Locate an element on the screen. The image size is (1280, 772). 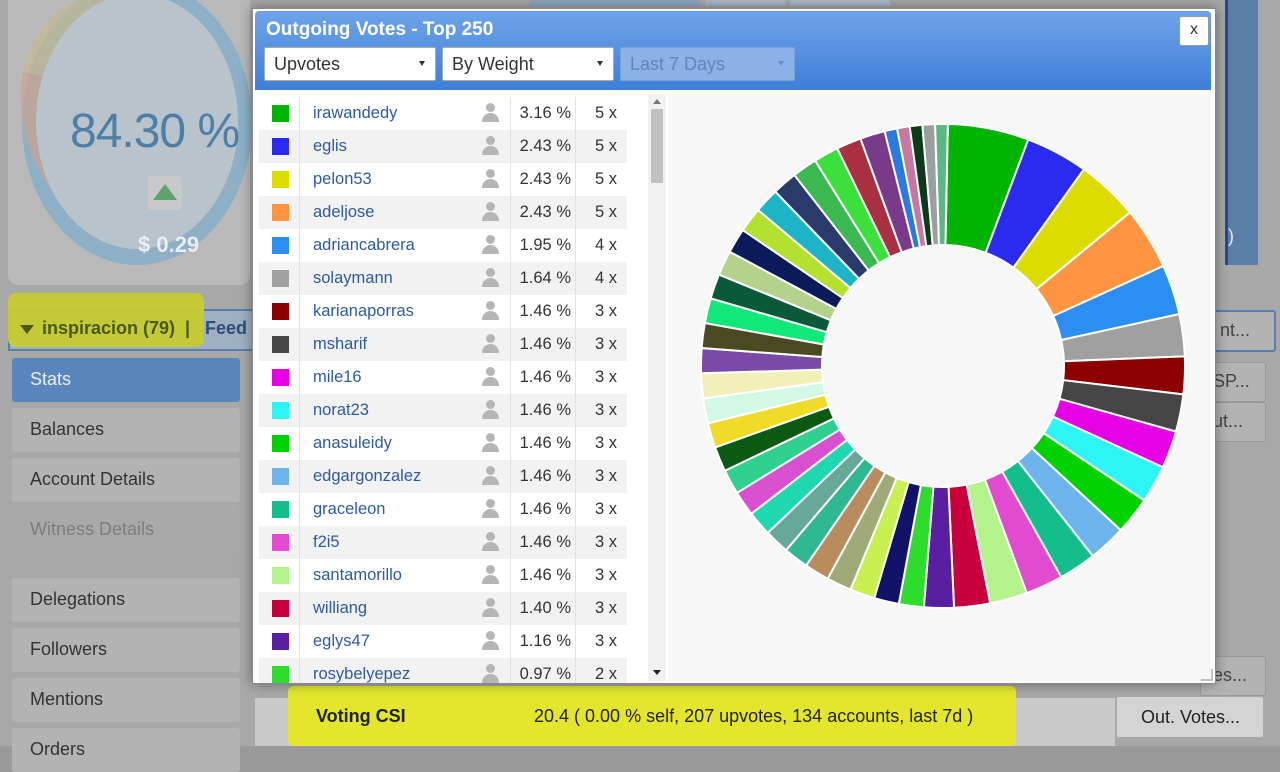
voter-name-link: norat23 is located at coordinates (341, 410).